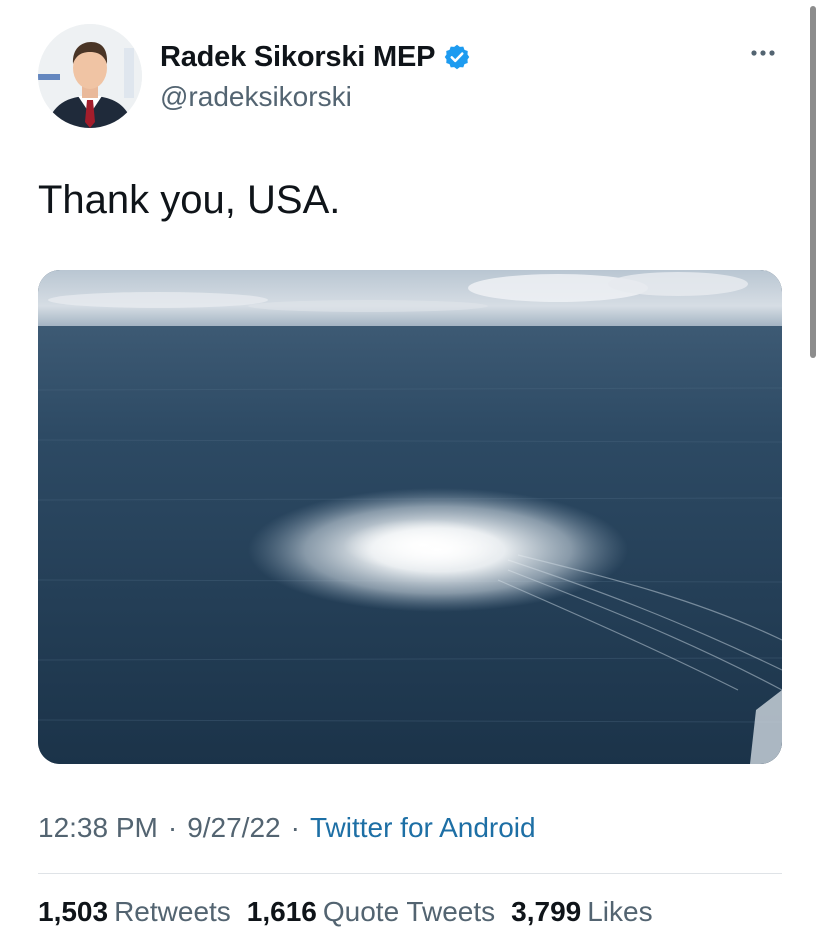 The height and width of the screenshot is (950, 820). What do you see at coordinates (172, 911) in the screenshot?
I see `retweets-label: Retweets` at bounding box center [172, 911].